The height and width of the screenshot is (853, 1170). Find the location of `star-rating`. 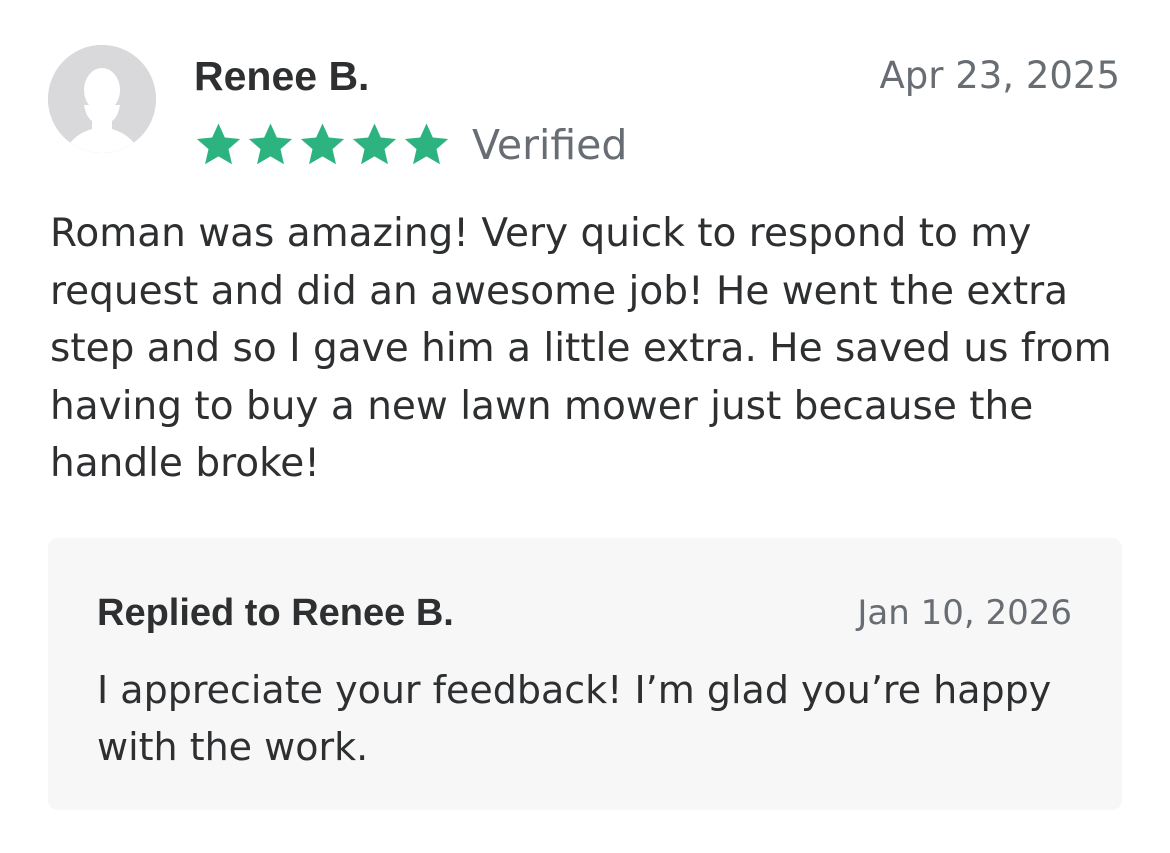

star-rating is located at coordinates (324, 145).